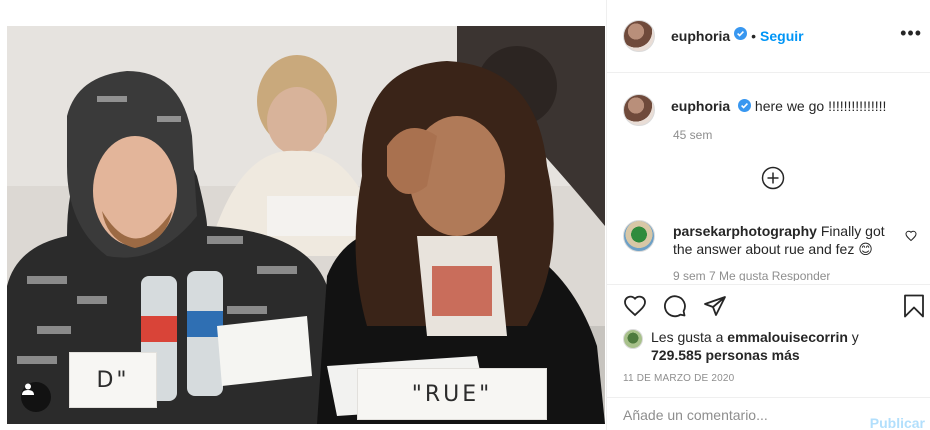 Image resolution: width=930 pixels, height=430 pixels. Describe the element at coordinates (633, 339) in the screenshot. I see `liker-avatar` at that location.